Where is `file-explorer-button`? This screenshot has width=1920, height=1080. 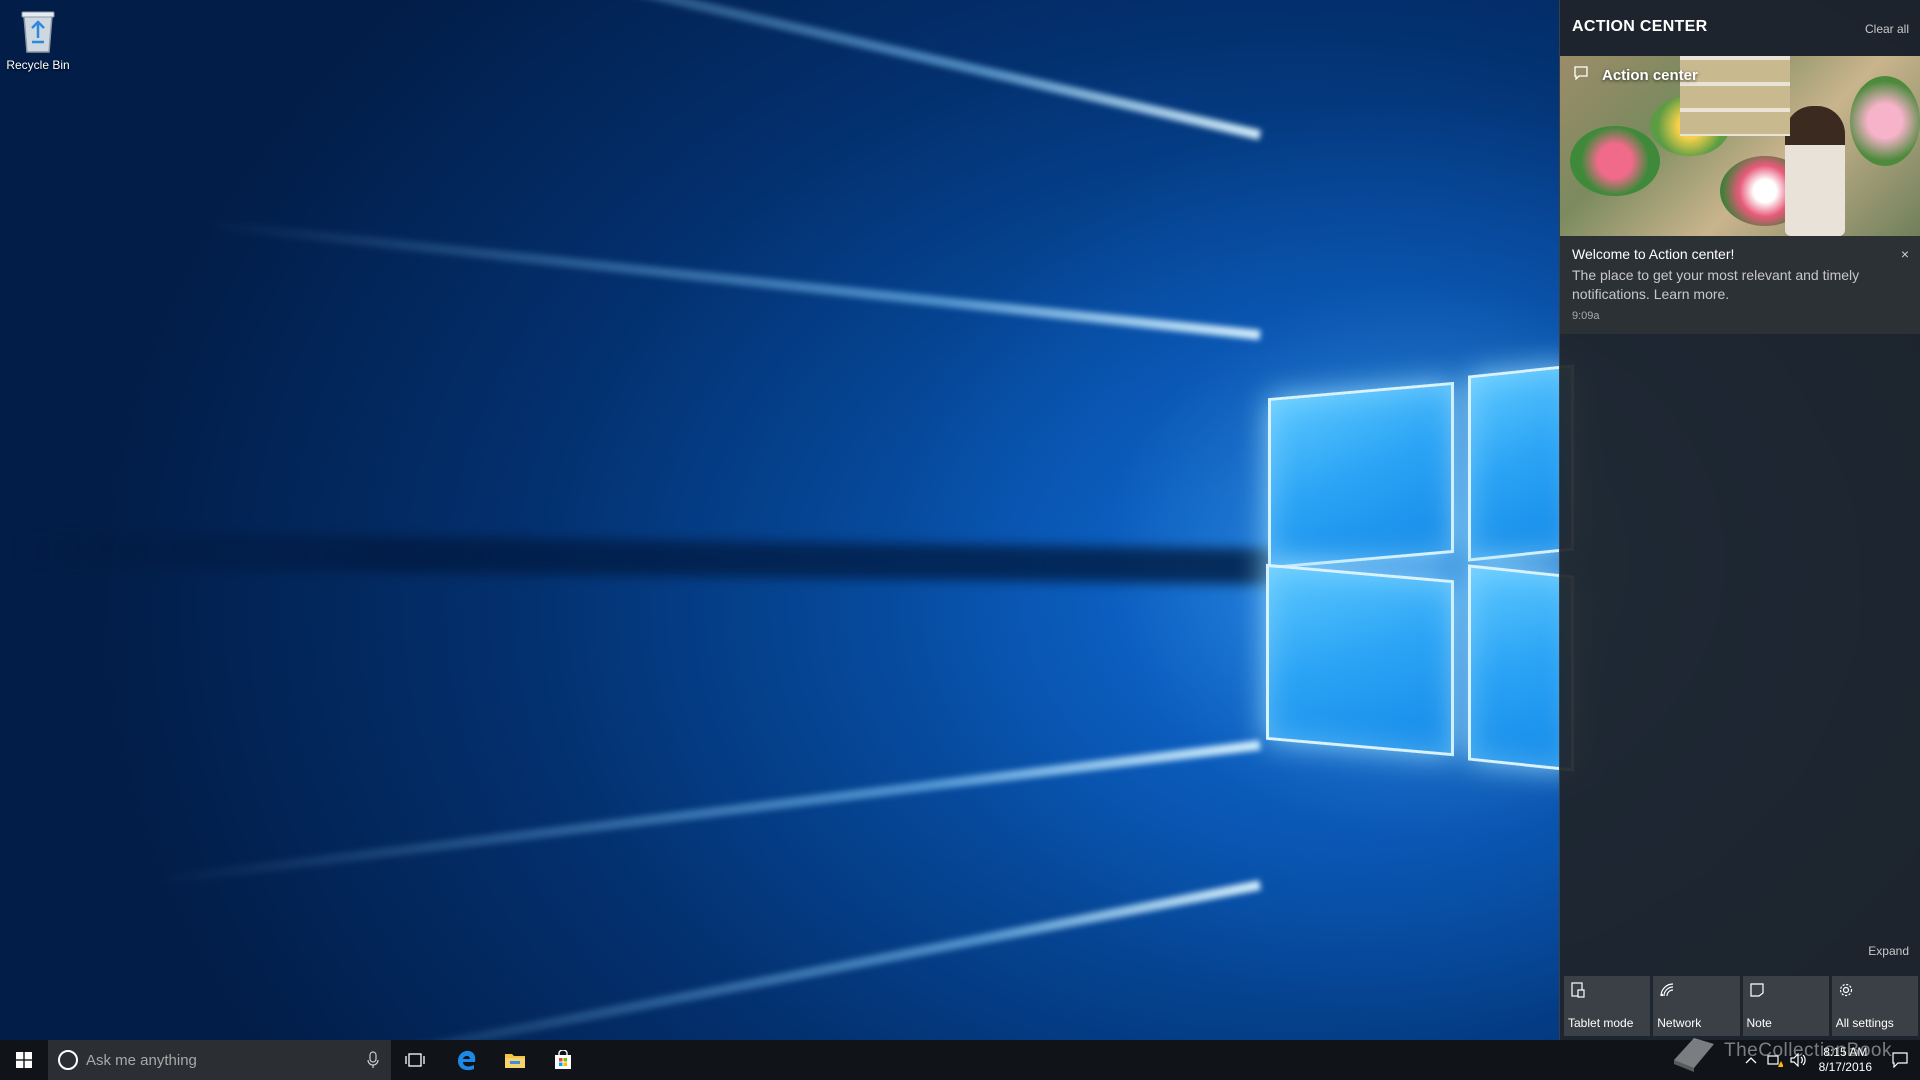 file-explorer-button is located at coordinates (515, 1060).